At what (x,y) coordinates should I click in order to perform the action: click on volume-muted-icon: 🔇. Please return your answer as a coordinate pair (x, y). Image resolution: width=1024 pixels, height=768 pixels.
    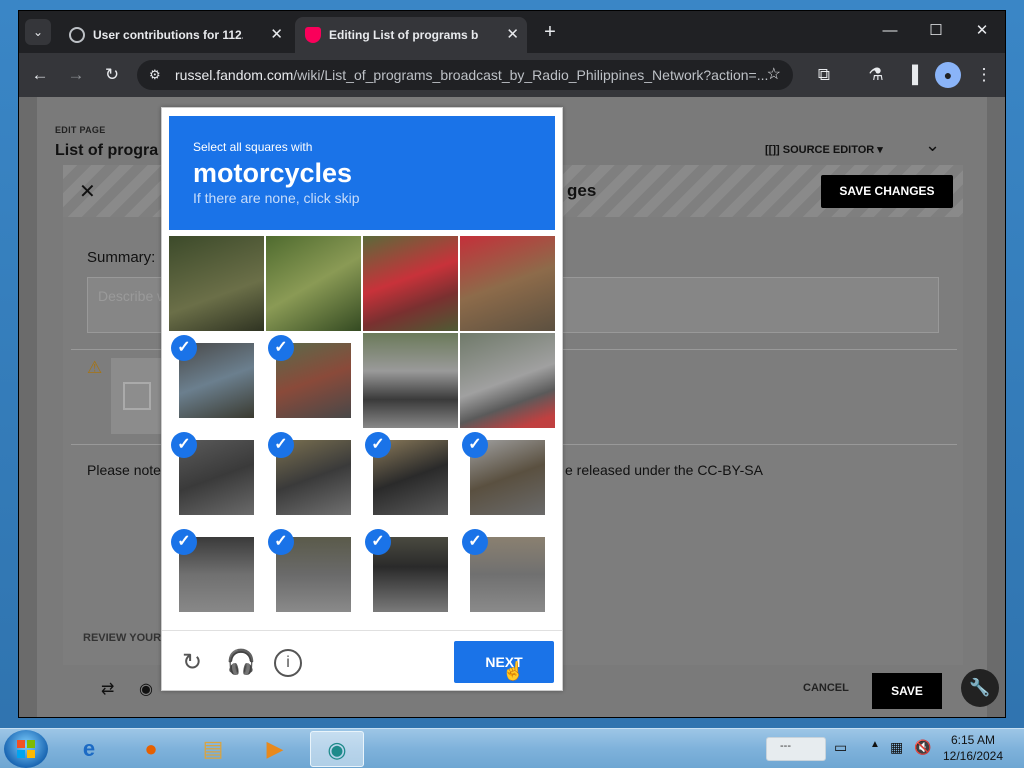
    Looking at the image, I should click on (922, 747).